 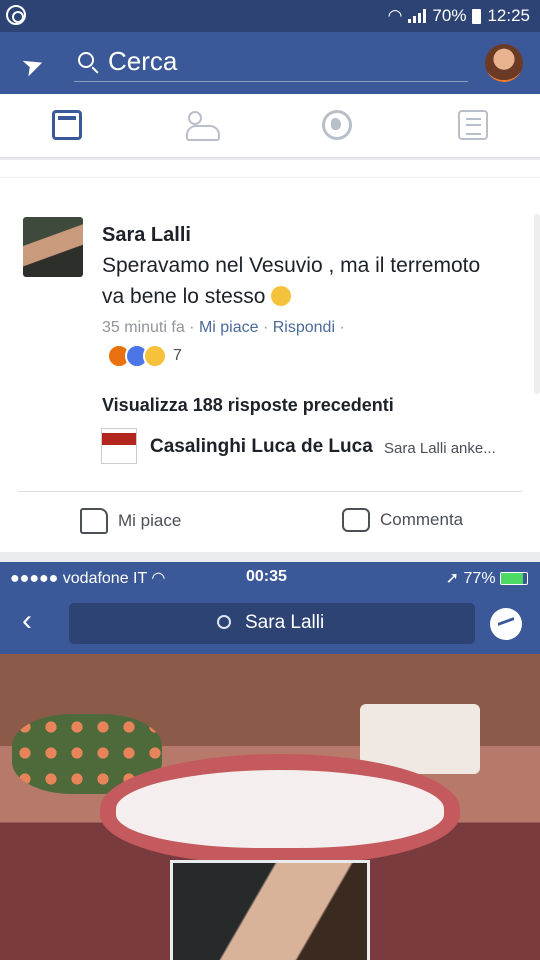 I want to click on reply-author: Casalinghi Luca de Luca, so click(x=261, y=447).